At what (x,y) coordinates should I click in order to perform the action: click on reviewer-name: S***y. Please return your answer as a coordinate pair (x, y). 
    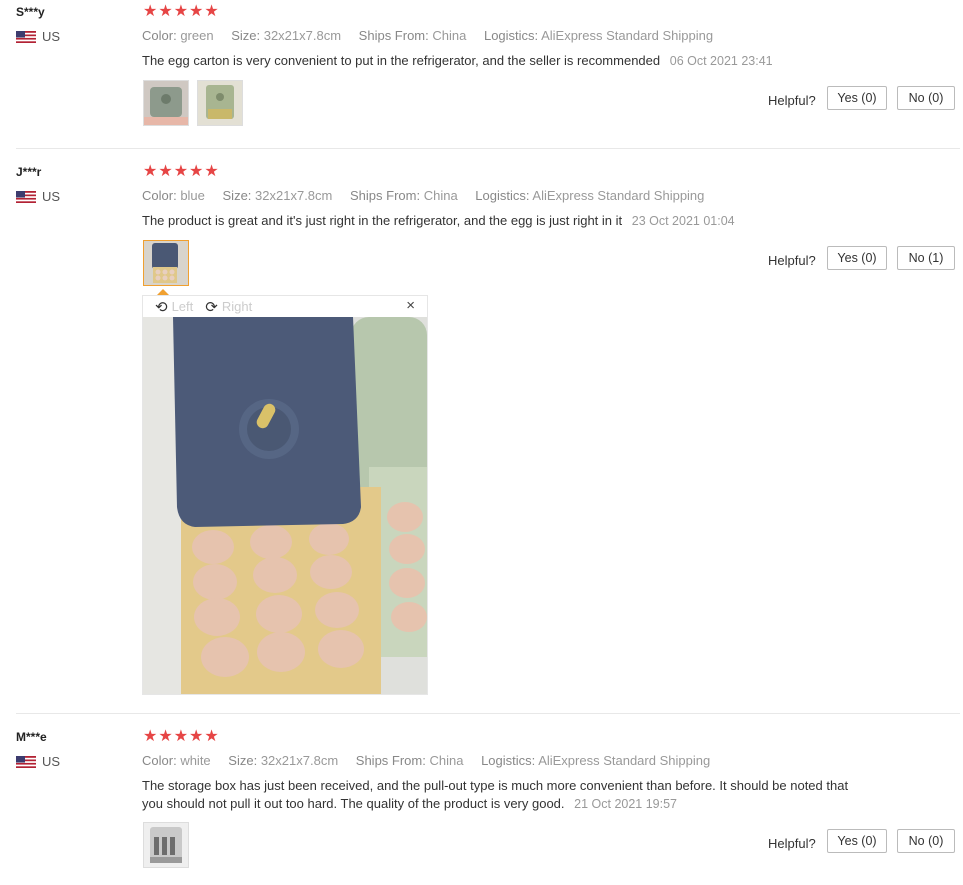
    Looking at the image, I should click on (30, 12).